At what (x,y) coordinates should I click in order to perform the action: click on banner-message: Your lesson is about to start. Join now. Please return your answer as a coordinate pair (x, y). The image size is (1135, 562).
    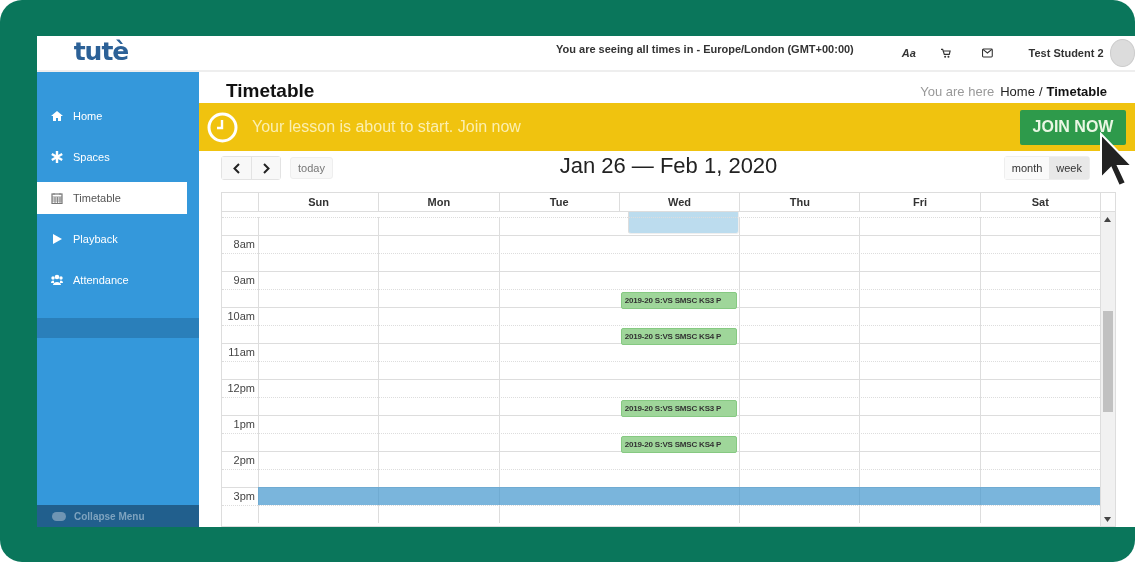
    Looking at the image, I should click on (386, 127).